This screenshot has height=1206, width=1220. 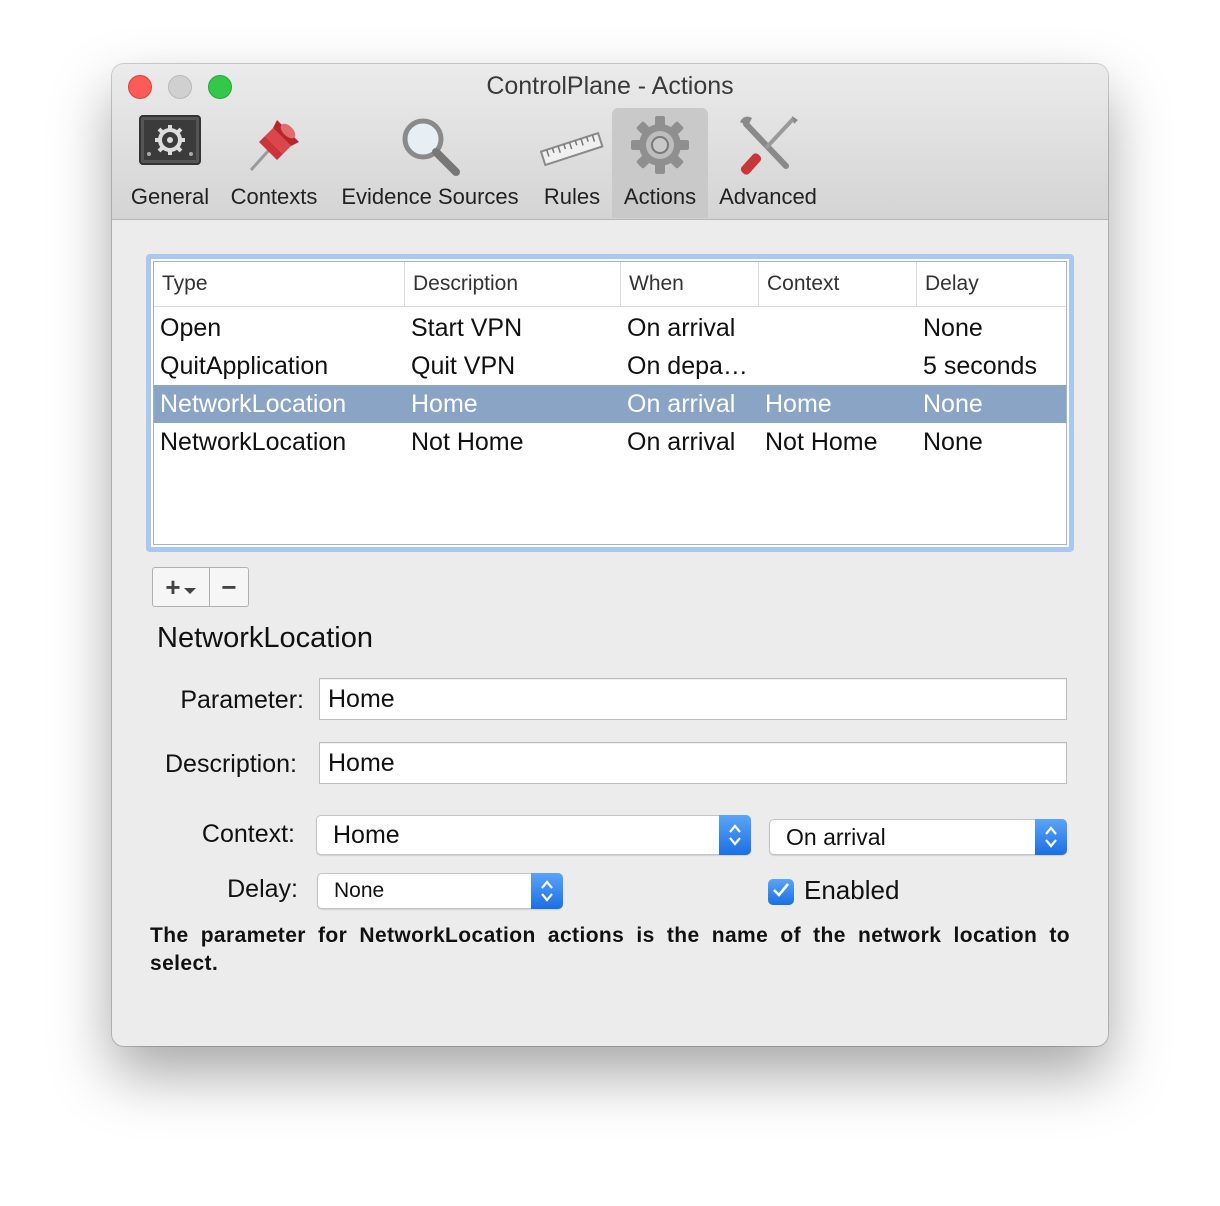 I want to click on tab-general: General, so click(x=170, y=163).